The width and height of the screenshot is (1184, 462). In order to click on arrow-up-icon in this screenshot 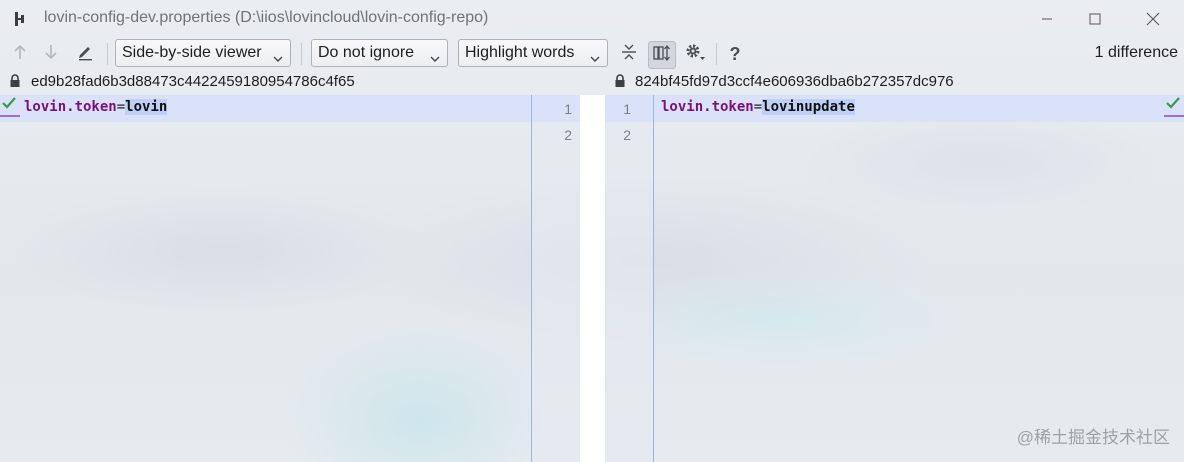, I will do `click(20, 54)`.